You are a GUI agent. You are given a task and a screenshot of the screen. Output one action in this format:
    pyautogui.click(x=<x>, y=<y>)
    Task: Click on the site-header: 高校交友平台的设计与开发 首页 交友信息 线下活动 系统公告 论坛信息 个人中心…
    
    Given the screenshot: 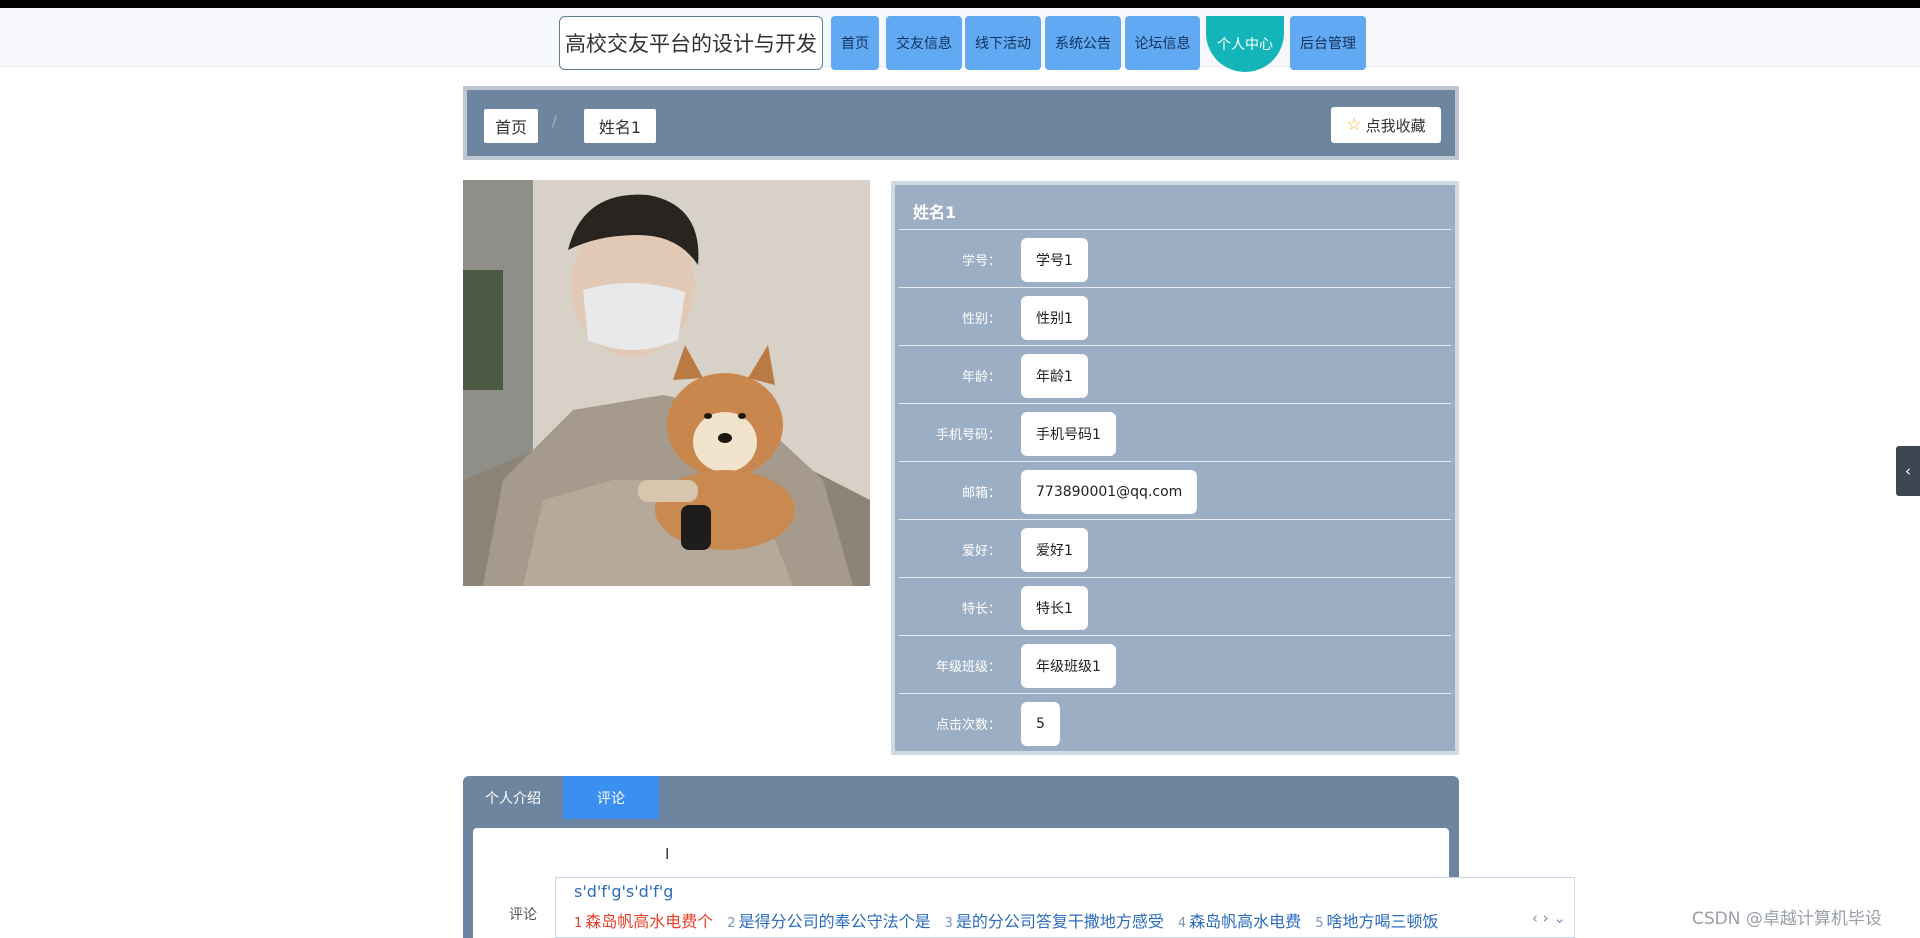 What is the action you would take?
    pyautogui.click(x=960, y=40)
    